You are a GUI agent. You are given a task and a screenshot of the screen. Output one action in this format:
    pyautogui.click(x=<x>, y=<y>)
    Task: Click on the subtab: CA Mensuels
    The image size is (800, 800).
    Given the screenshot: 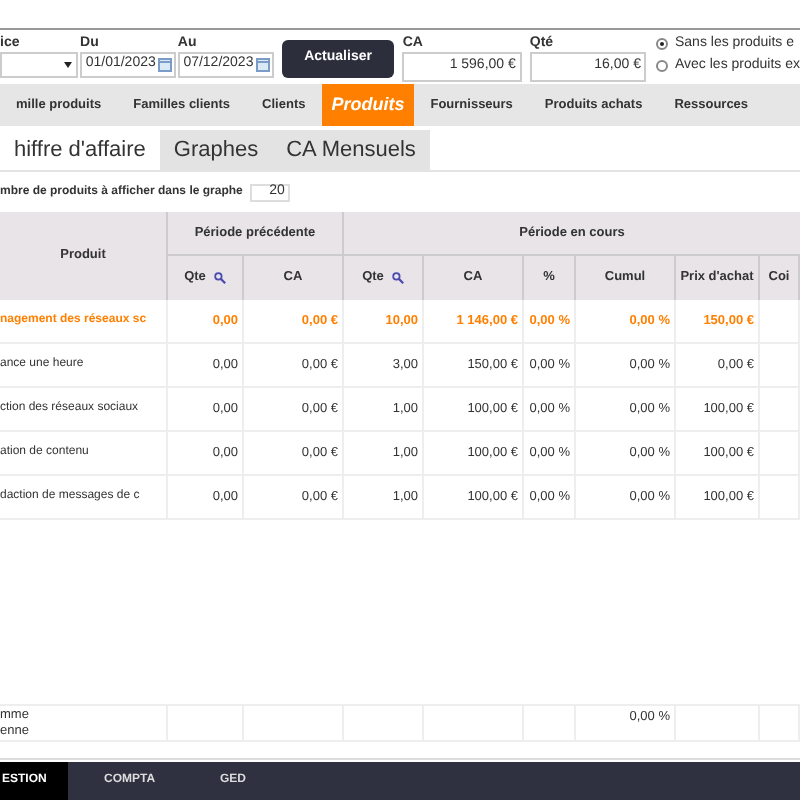 What is the action you would take?
    pyautogui.click(x=351, y=150)
    